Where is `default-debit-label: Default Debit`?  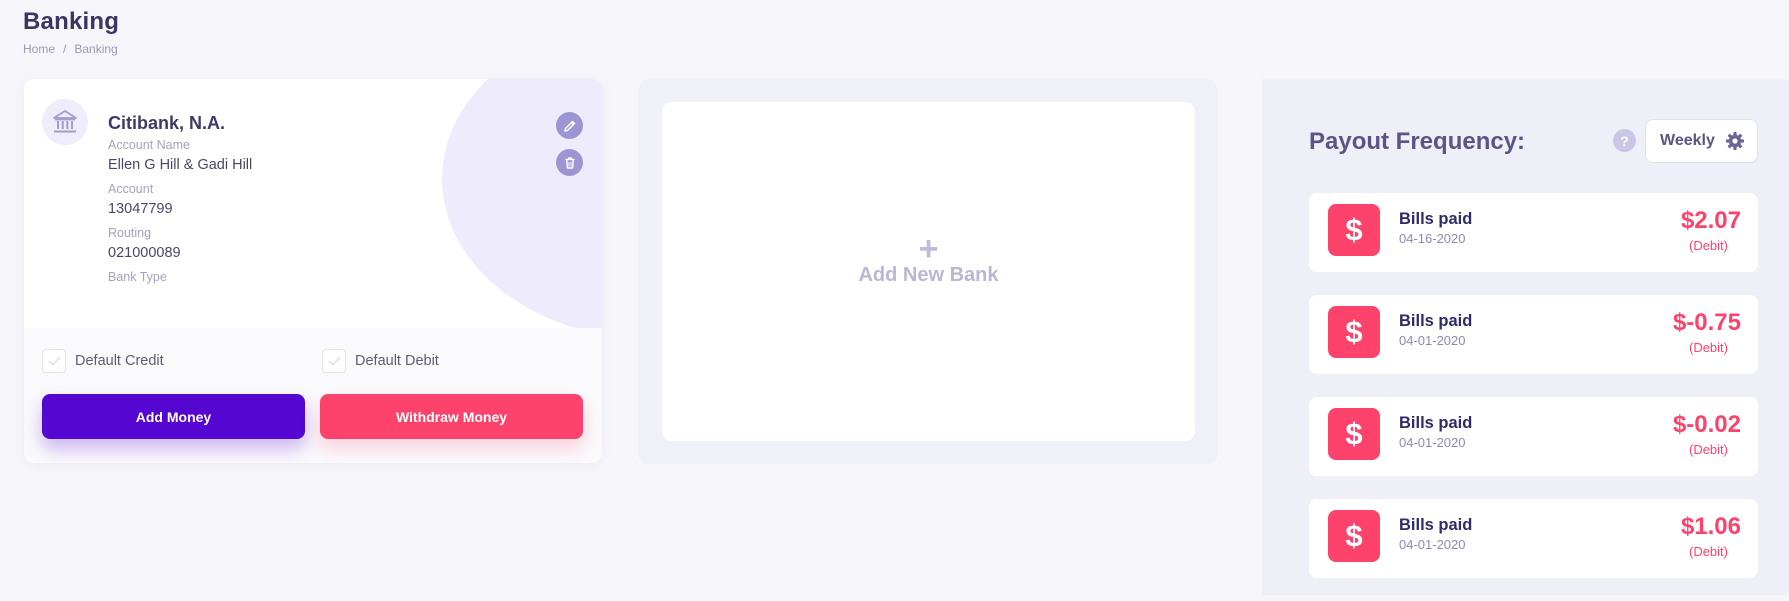
default-debit-label: Default Debit is located at coordinates (397, 361).